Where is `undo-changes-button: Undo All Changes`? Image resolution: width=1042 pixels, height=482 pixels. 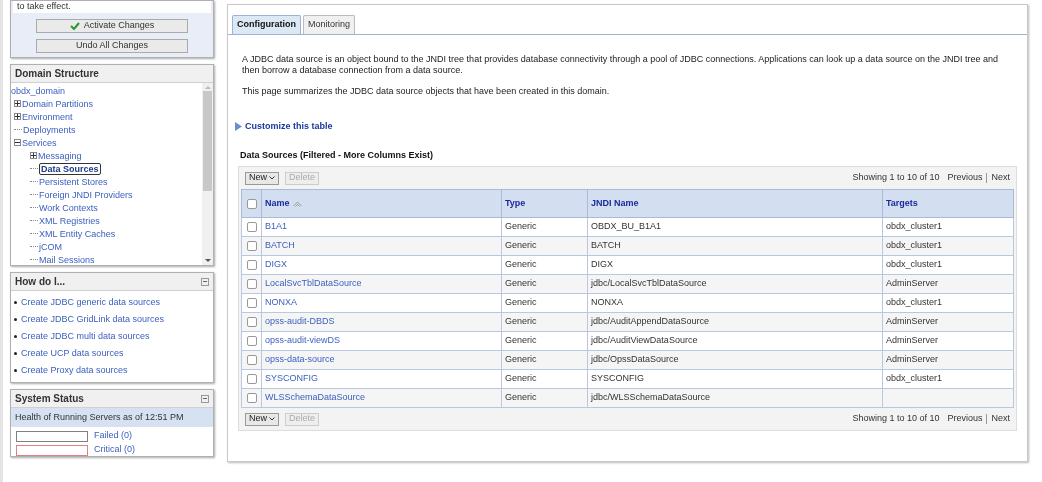 undo-changes-button: Undo All Changes is located at coordinates (112, 46).